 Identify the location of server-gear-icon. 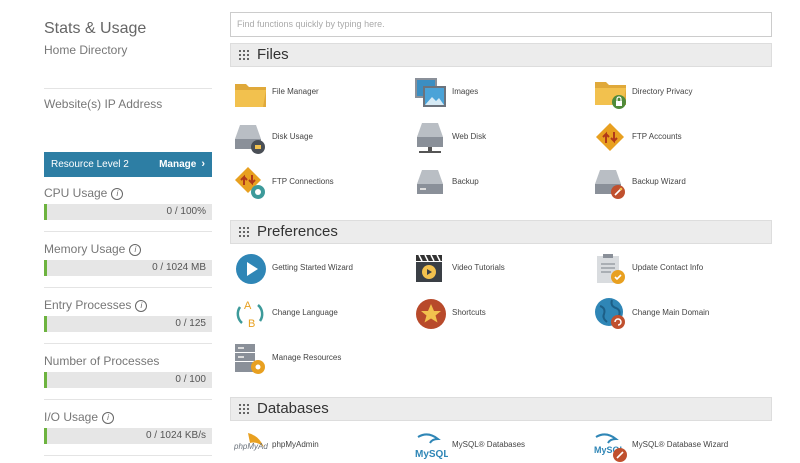
(250, 359).